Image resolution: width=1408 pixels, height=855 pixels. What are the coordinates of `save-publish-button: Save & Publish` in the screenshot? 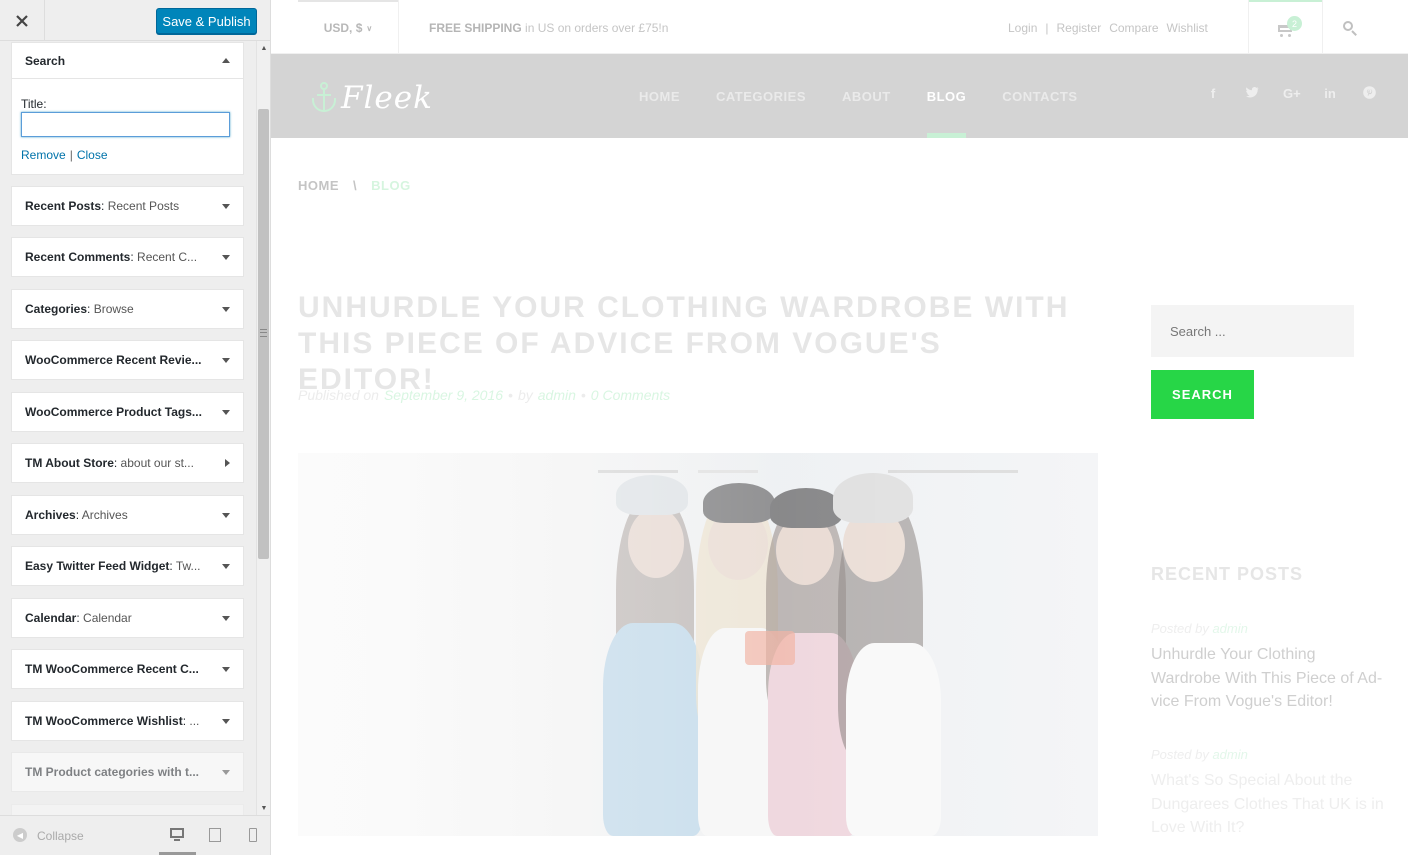 It's located at (206, 21).